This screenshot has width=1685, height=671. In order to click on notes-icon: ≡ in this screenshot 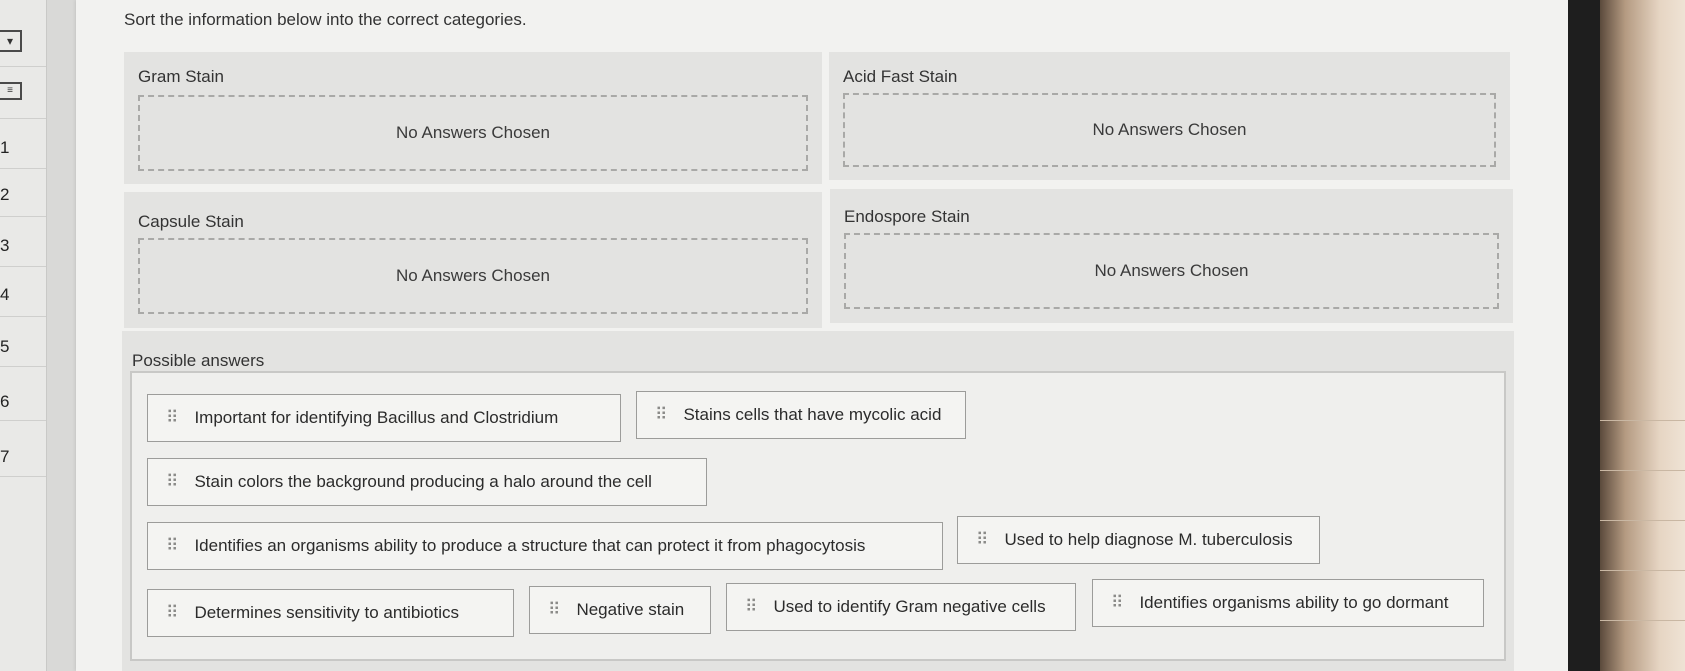, I will do `click(11, 91)`.